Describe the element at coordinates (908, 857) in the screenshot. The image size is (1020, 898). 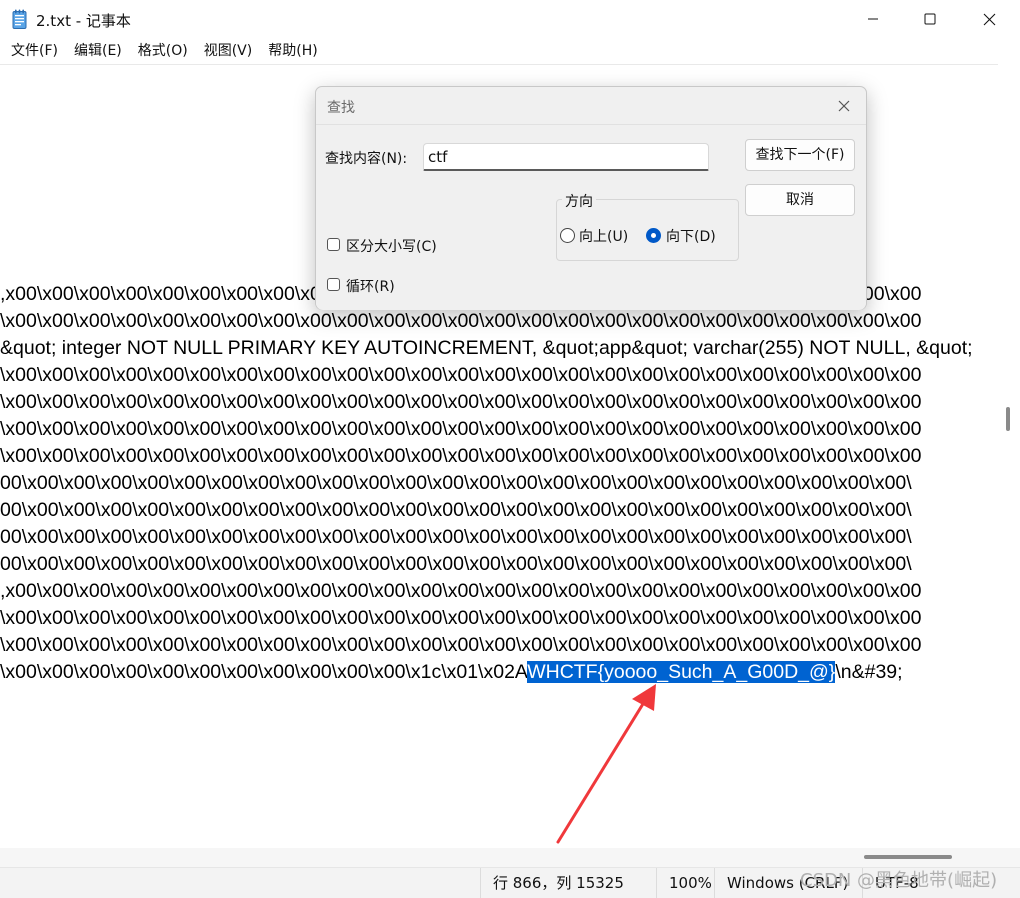
I see `horizontal-scroll-thumb` at that location.